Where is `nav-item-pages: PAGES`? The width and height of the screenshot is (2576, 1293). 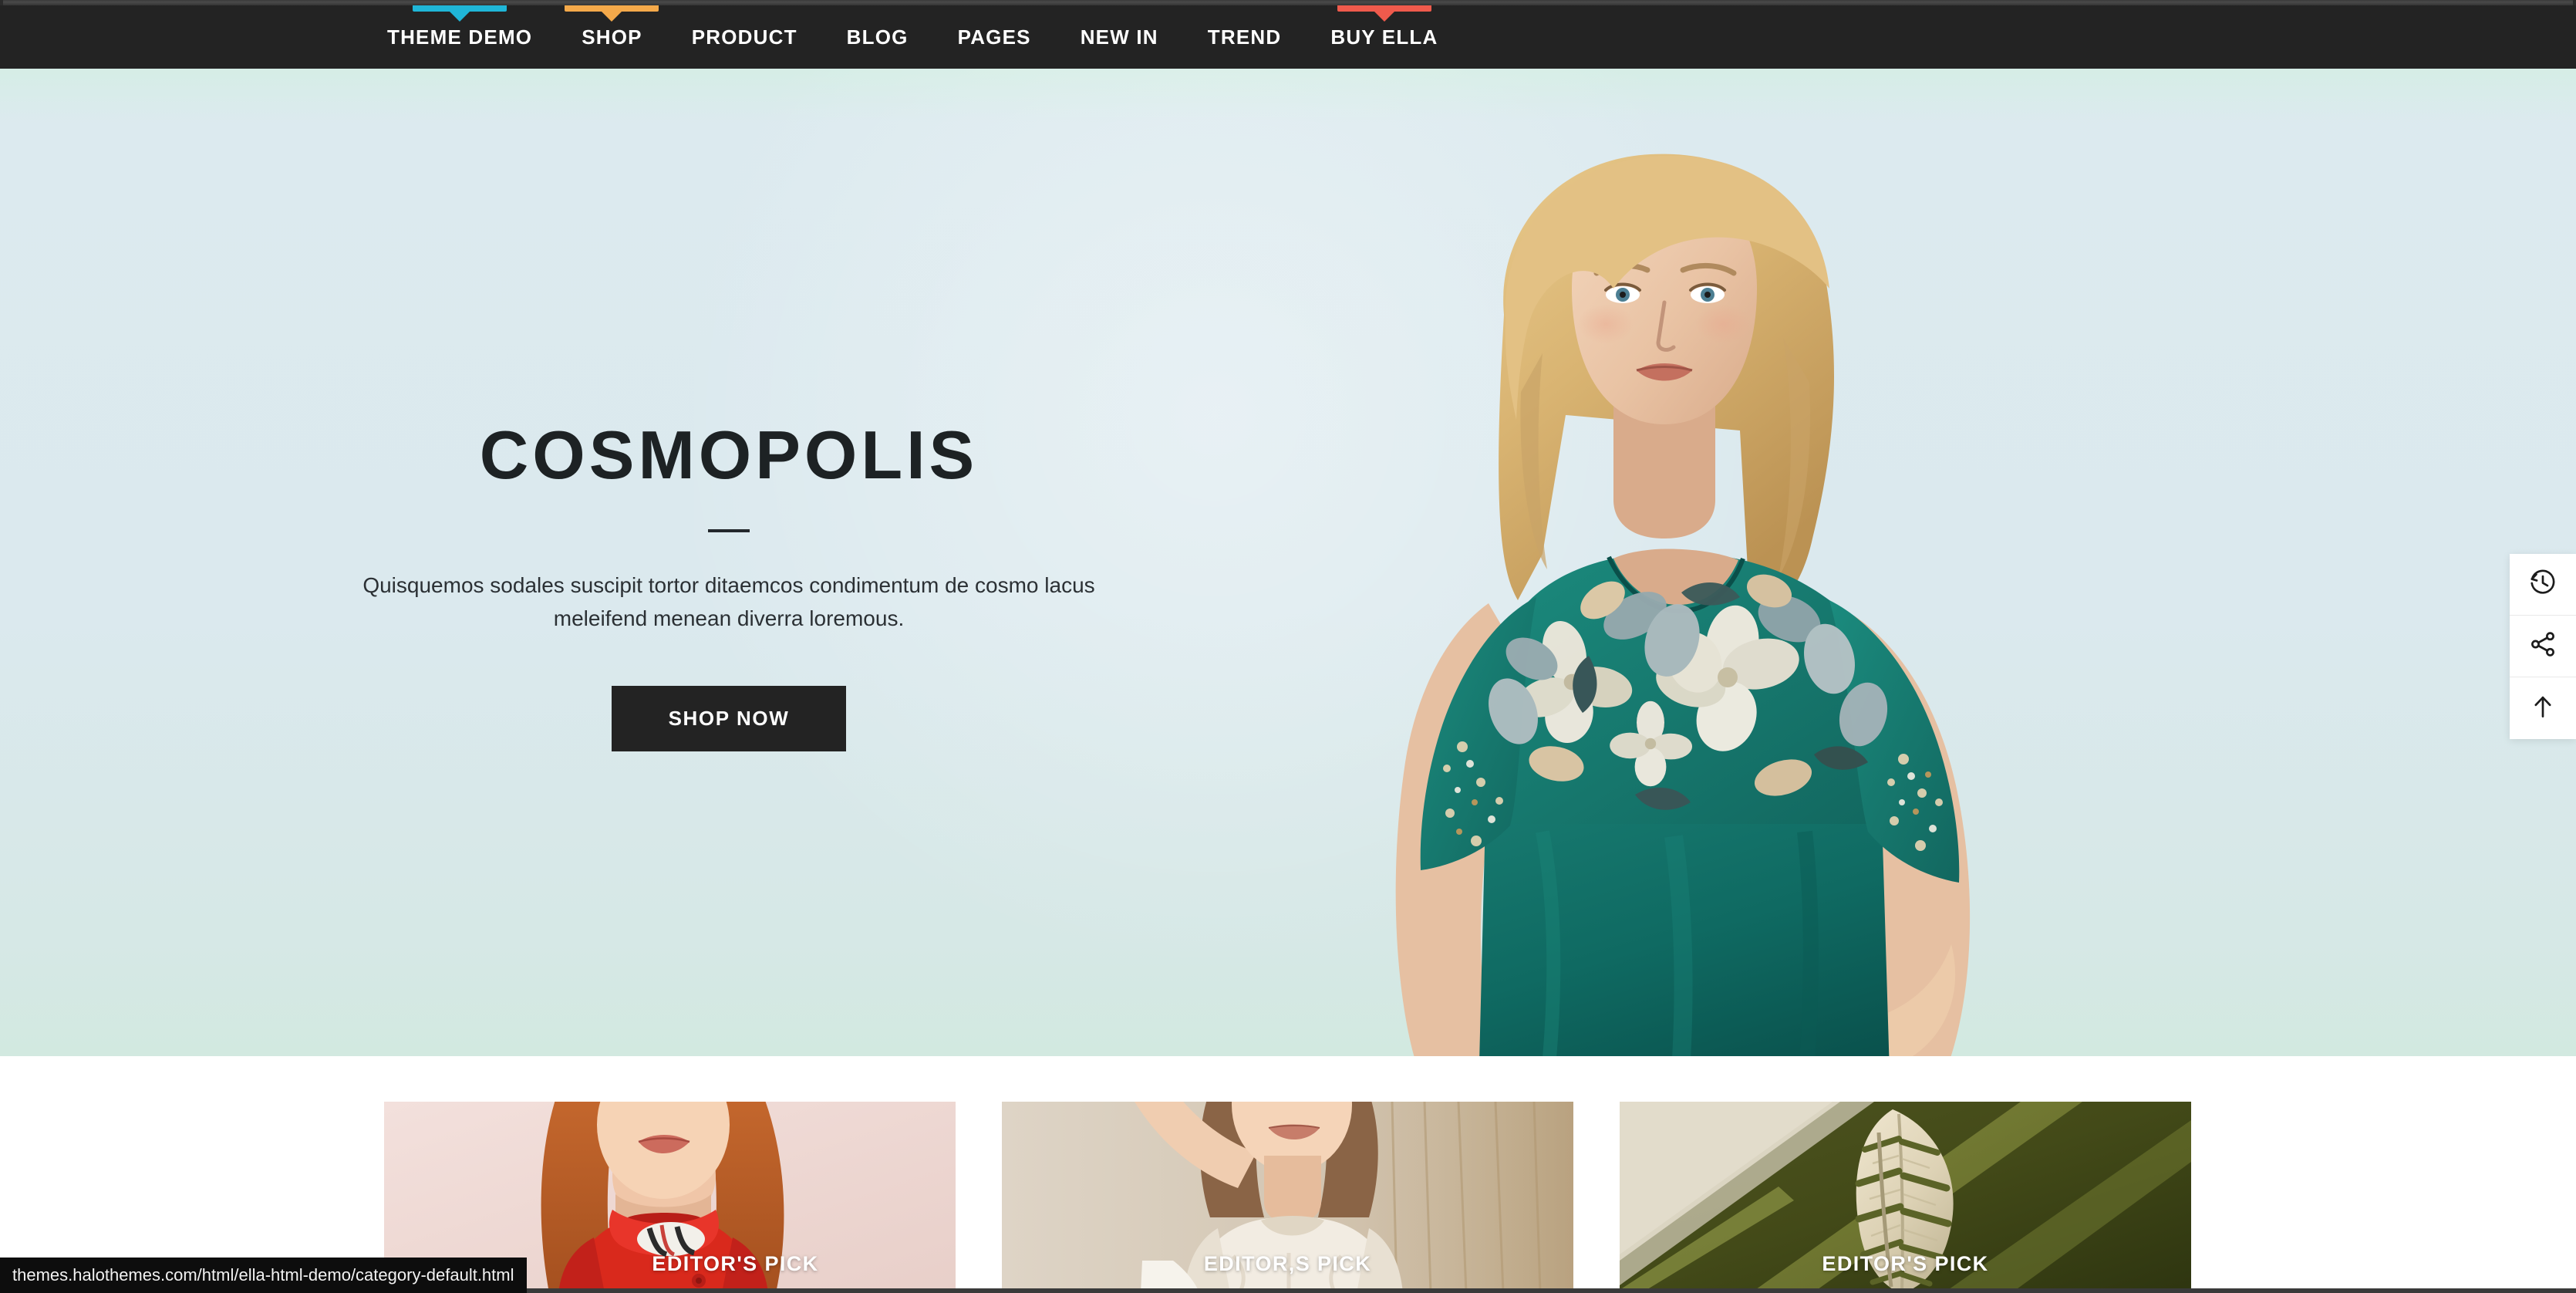
nav-item-pages: PAGES is located at coordinates (994, 37).